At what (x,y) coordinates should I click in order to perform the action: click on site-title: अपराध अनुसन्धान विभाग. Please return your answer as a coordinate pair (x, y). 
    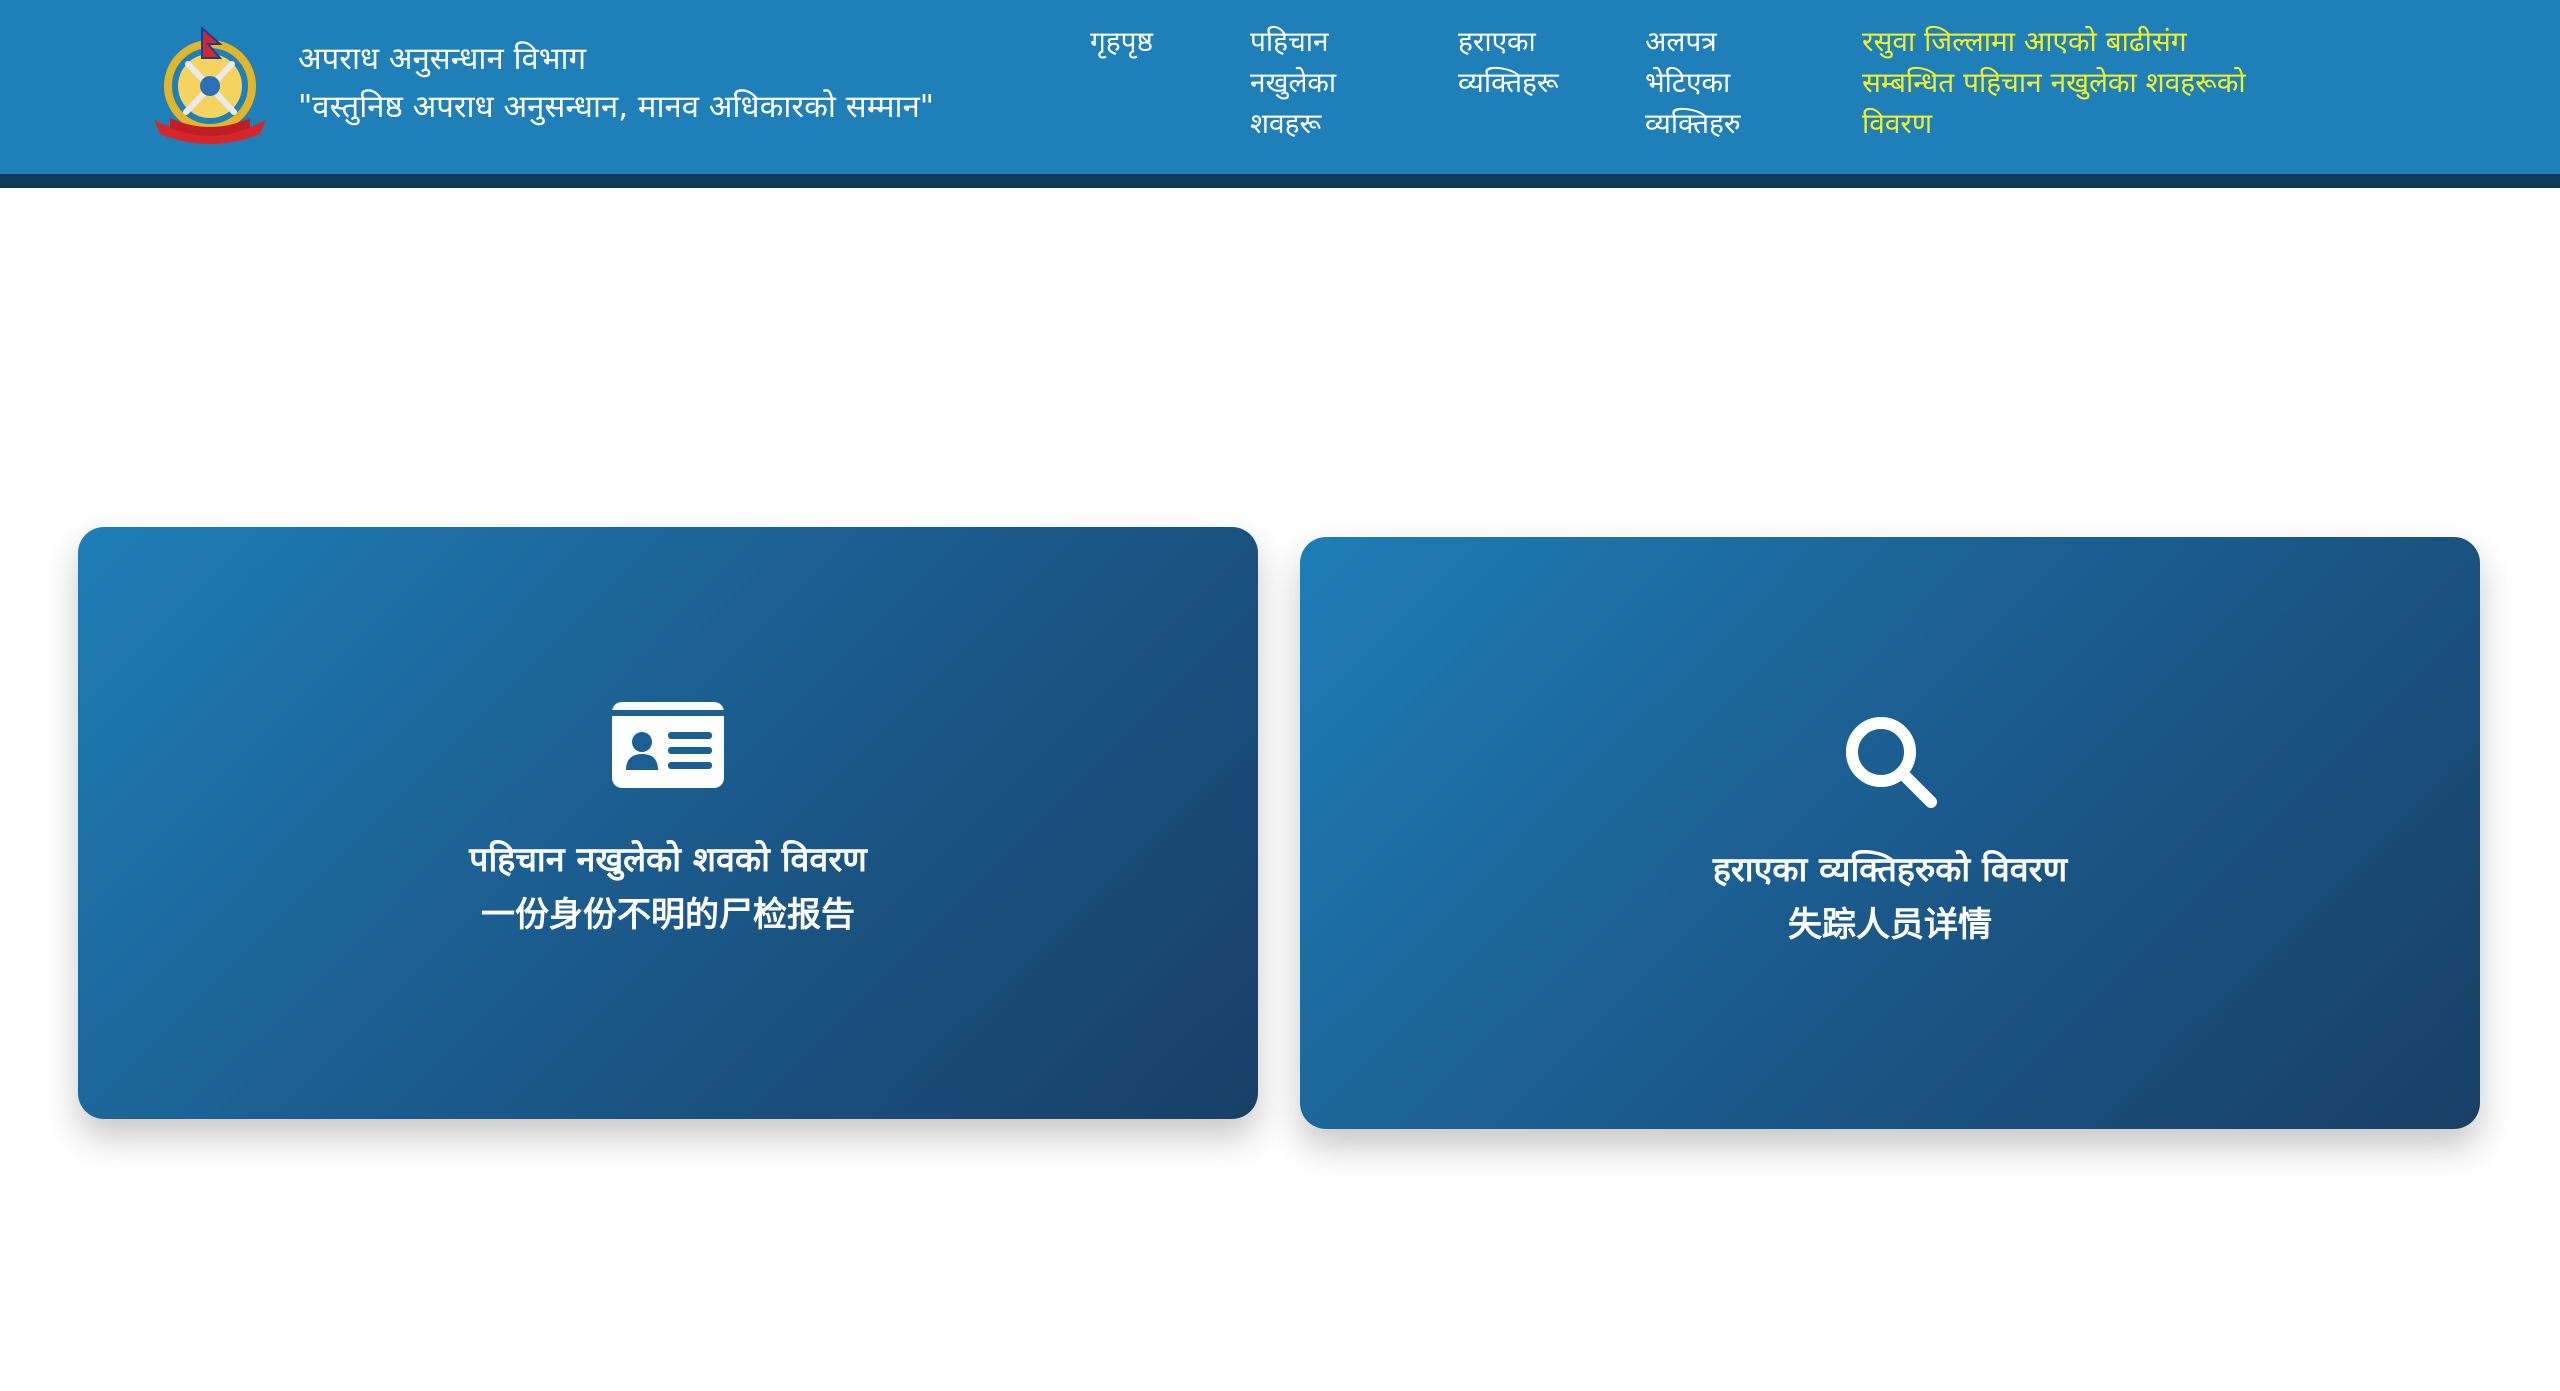
    Looking at the image, I should click on (442, 59).